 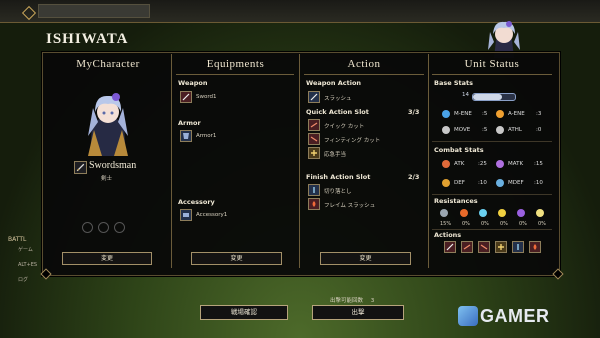 I want to click on light-resist-icon, so click(x=540, y=213).